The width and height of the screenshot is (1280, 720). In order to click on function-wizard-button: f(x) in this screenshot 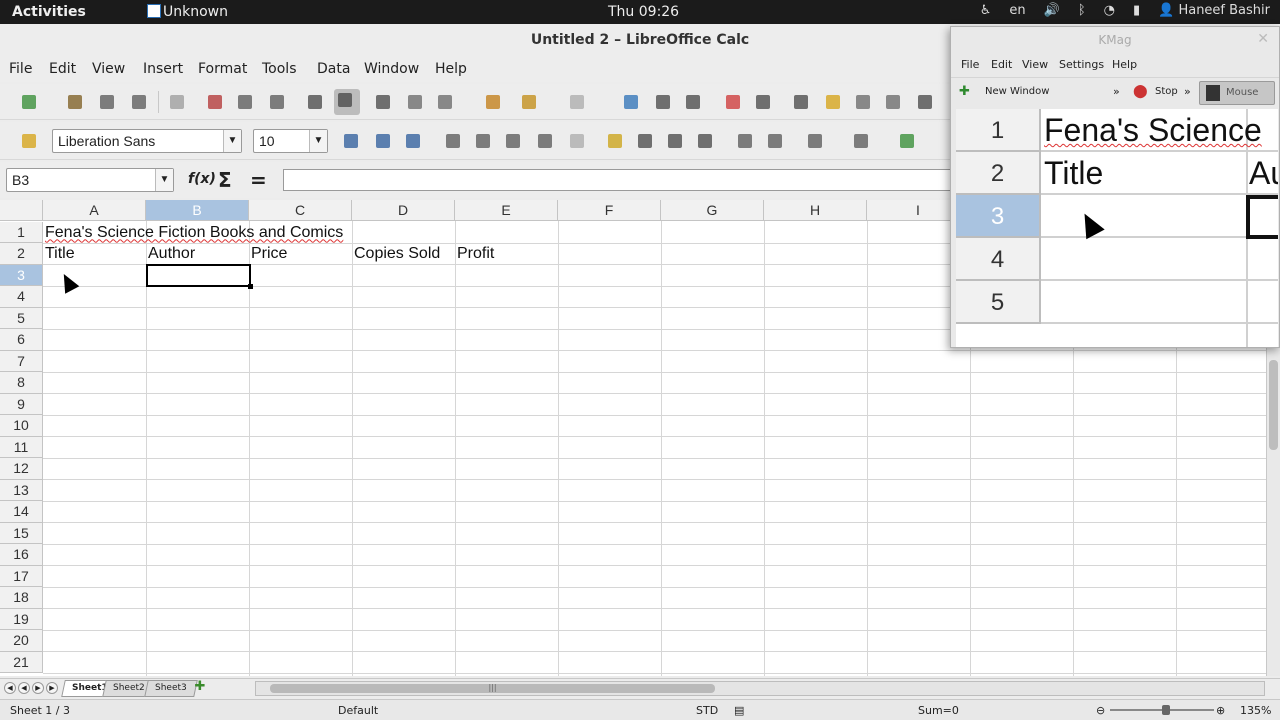, I will do `click(202, 179)`.